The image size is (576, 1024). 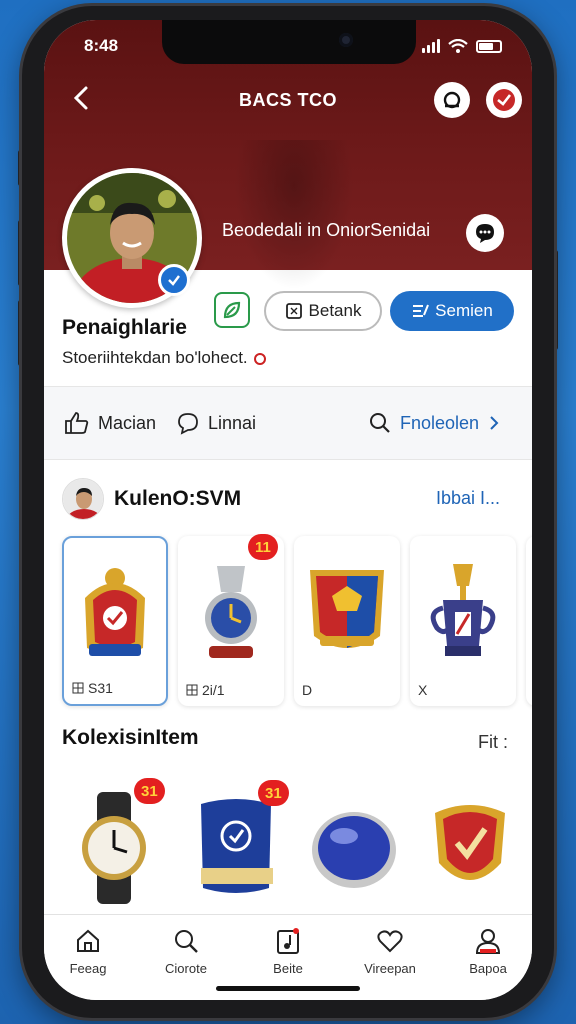 What do you see at coordinates (155, 357) in the screenshot?
I see `profile-bio-text: Stoeriihtekdan bo'lohect.` at bounding box center [155, 357].